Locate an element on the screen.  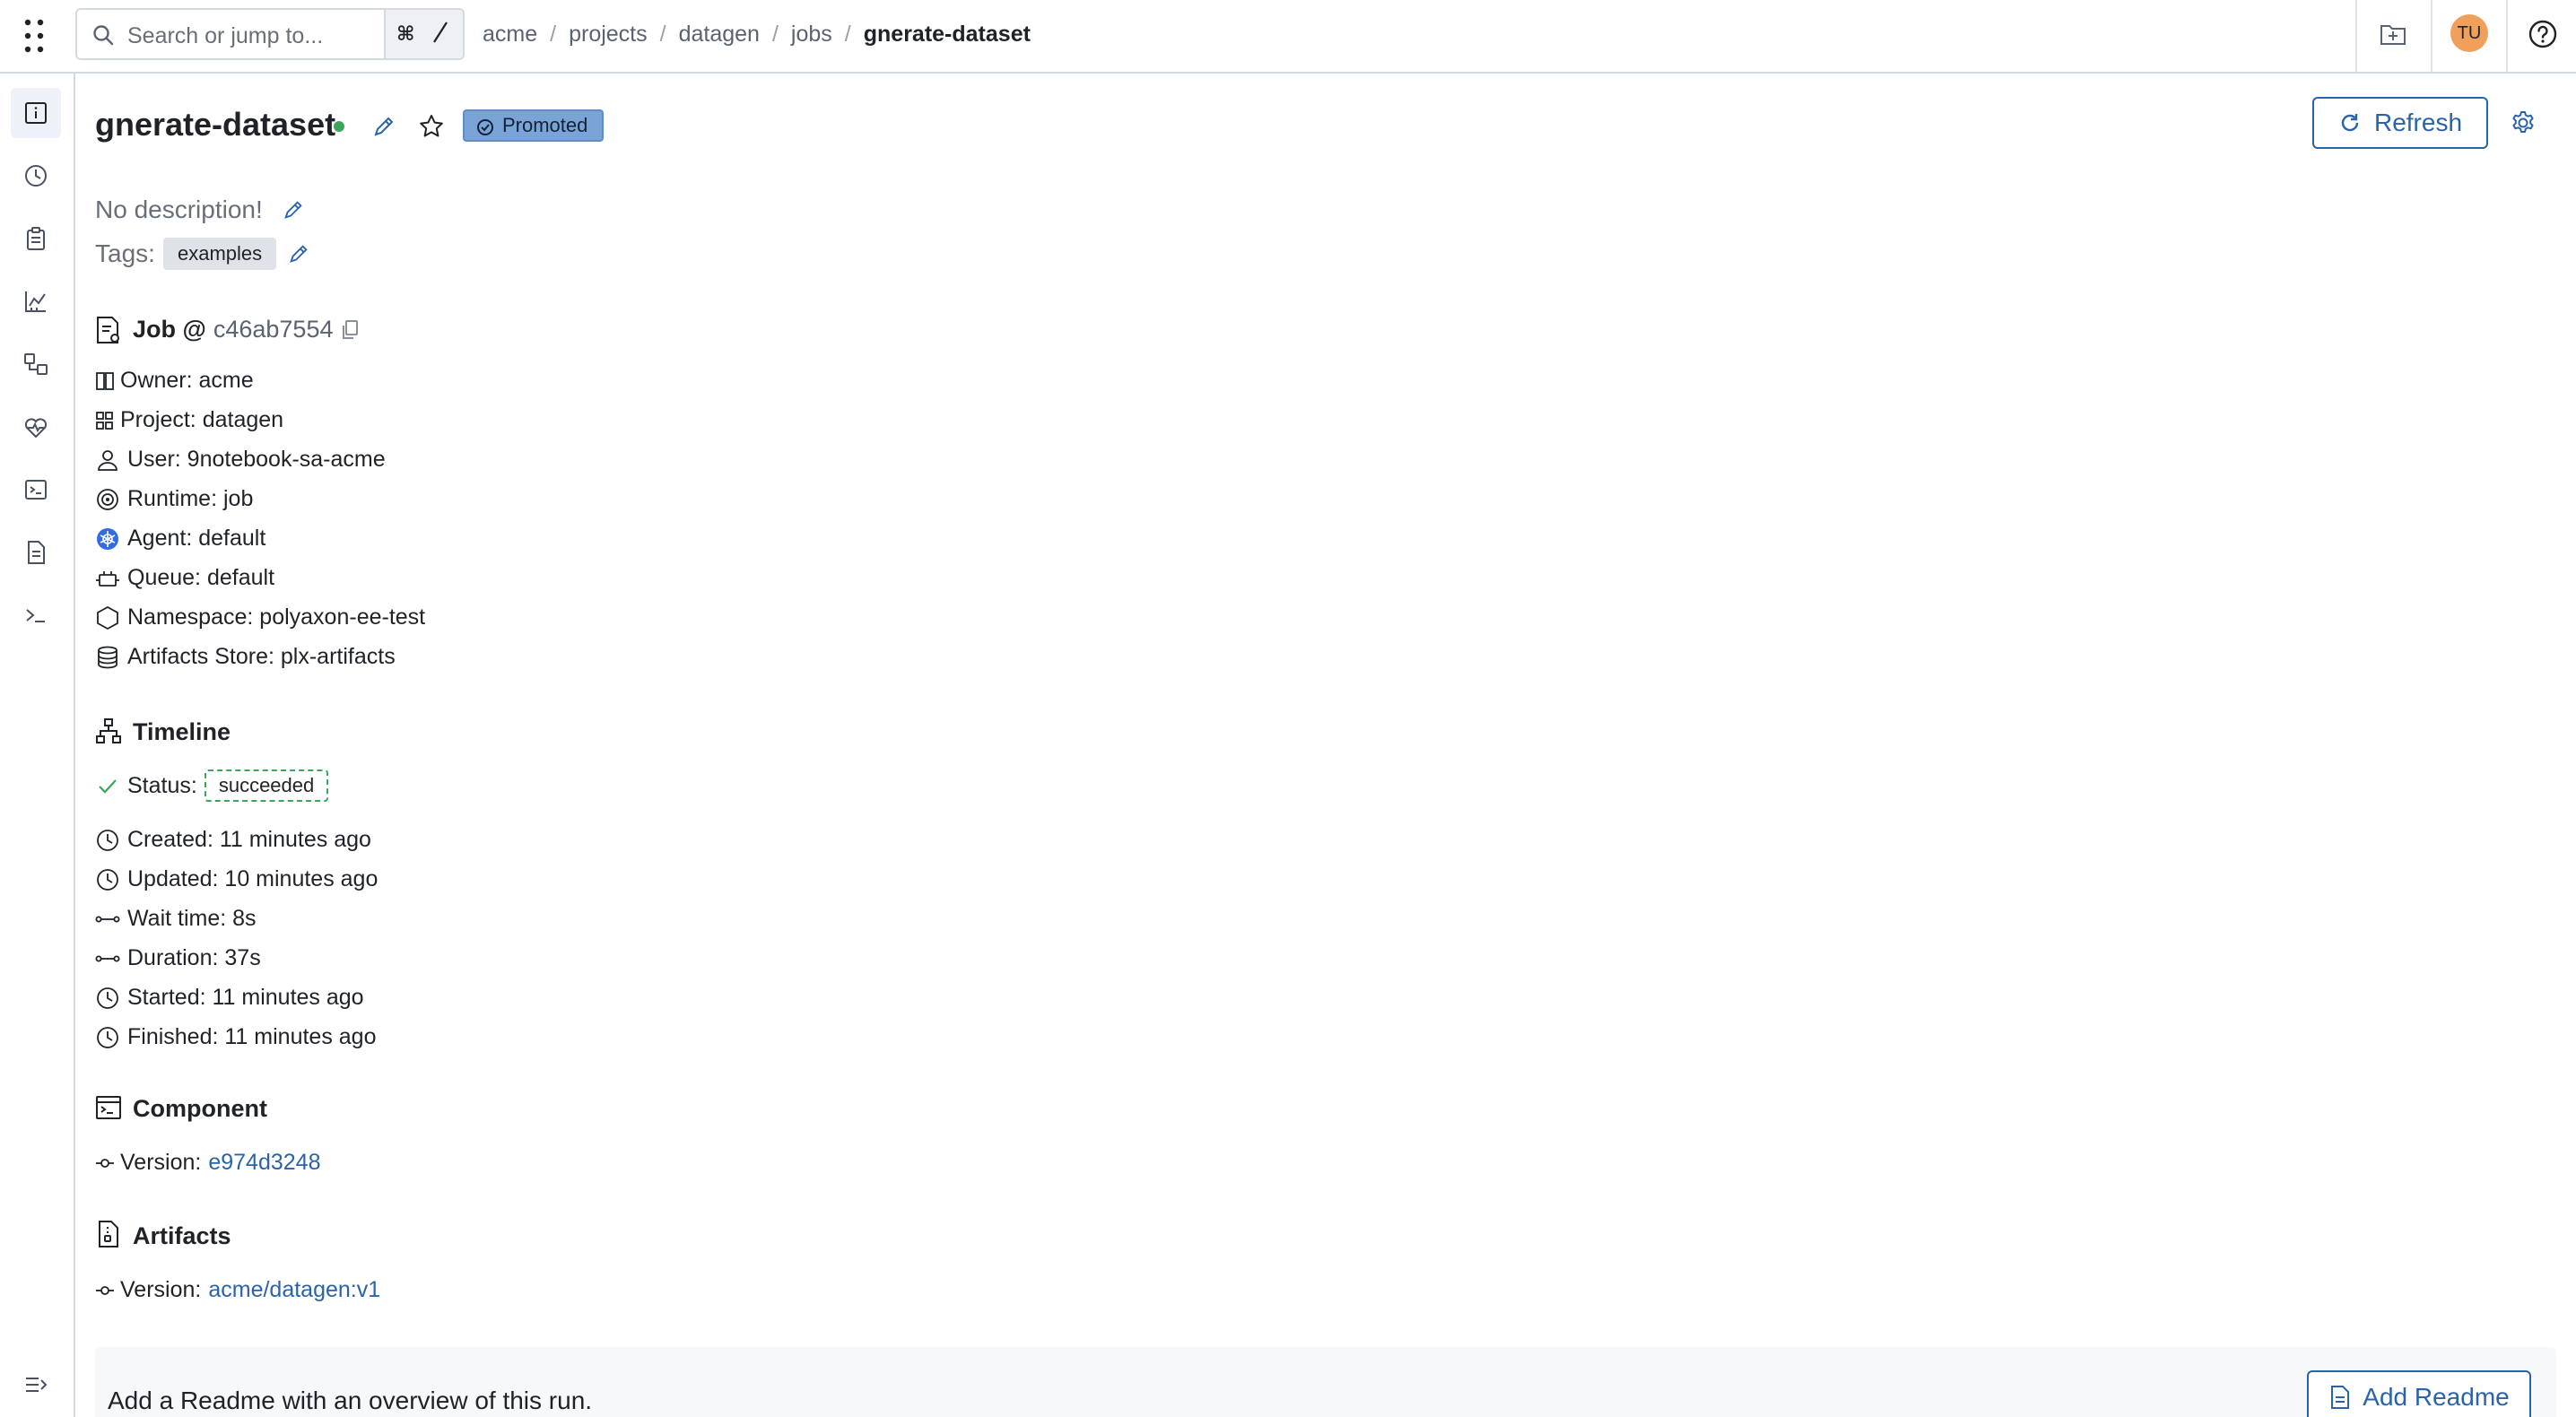
sidebar-item-metrics is located at coordinates (36, 301).